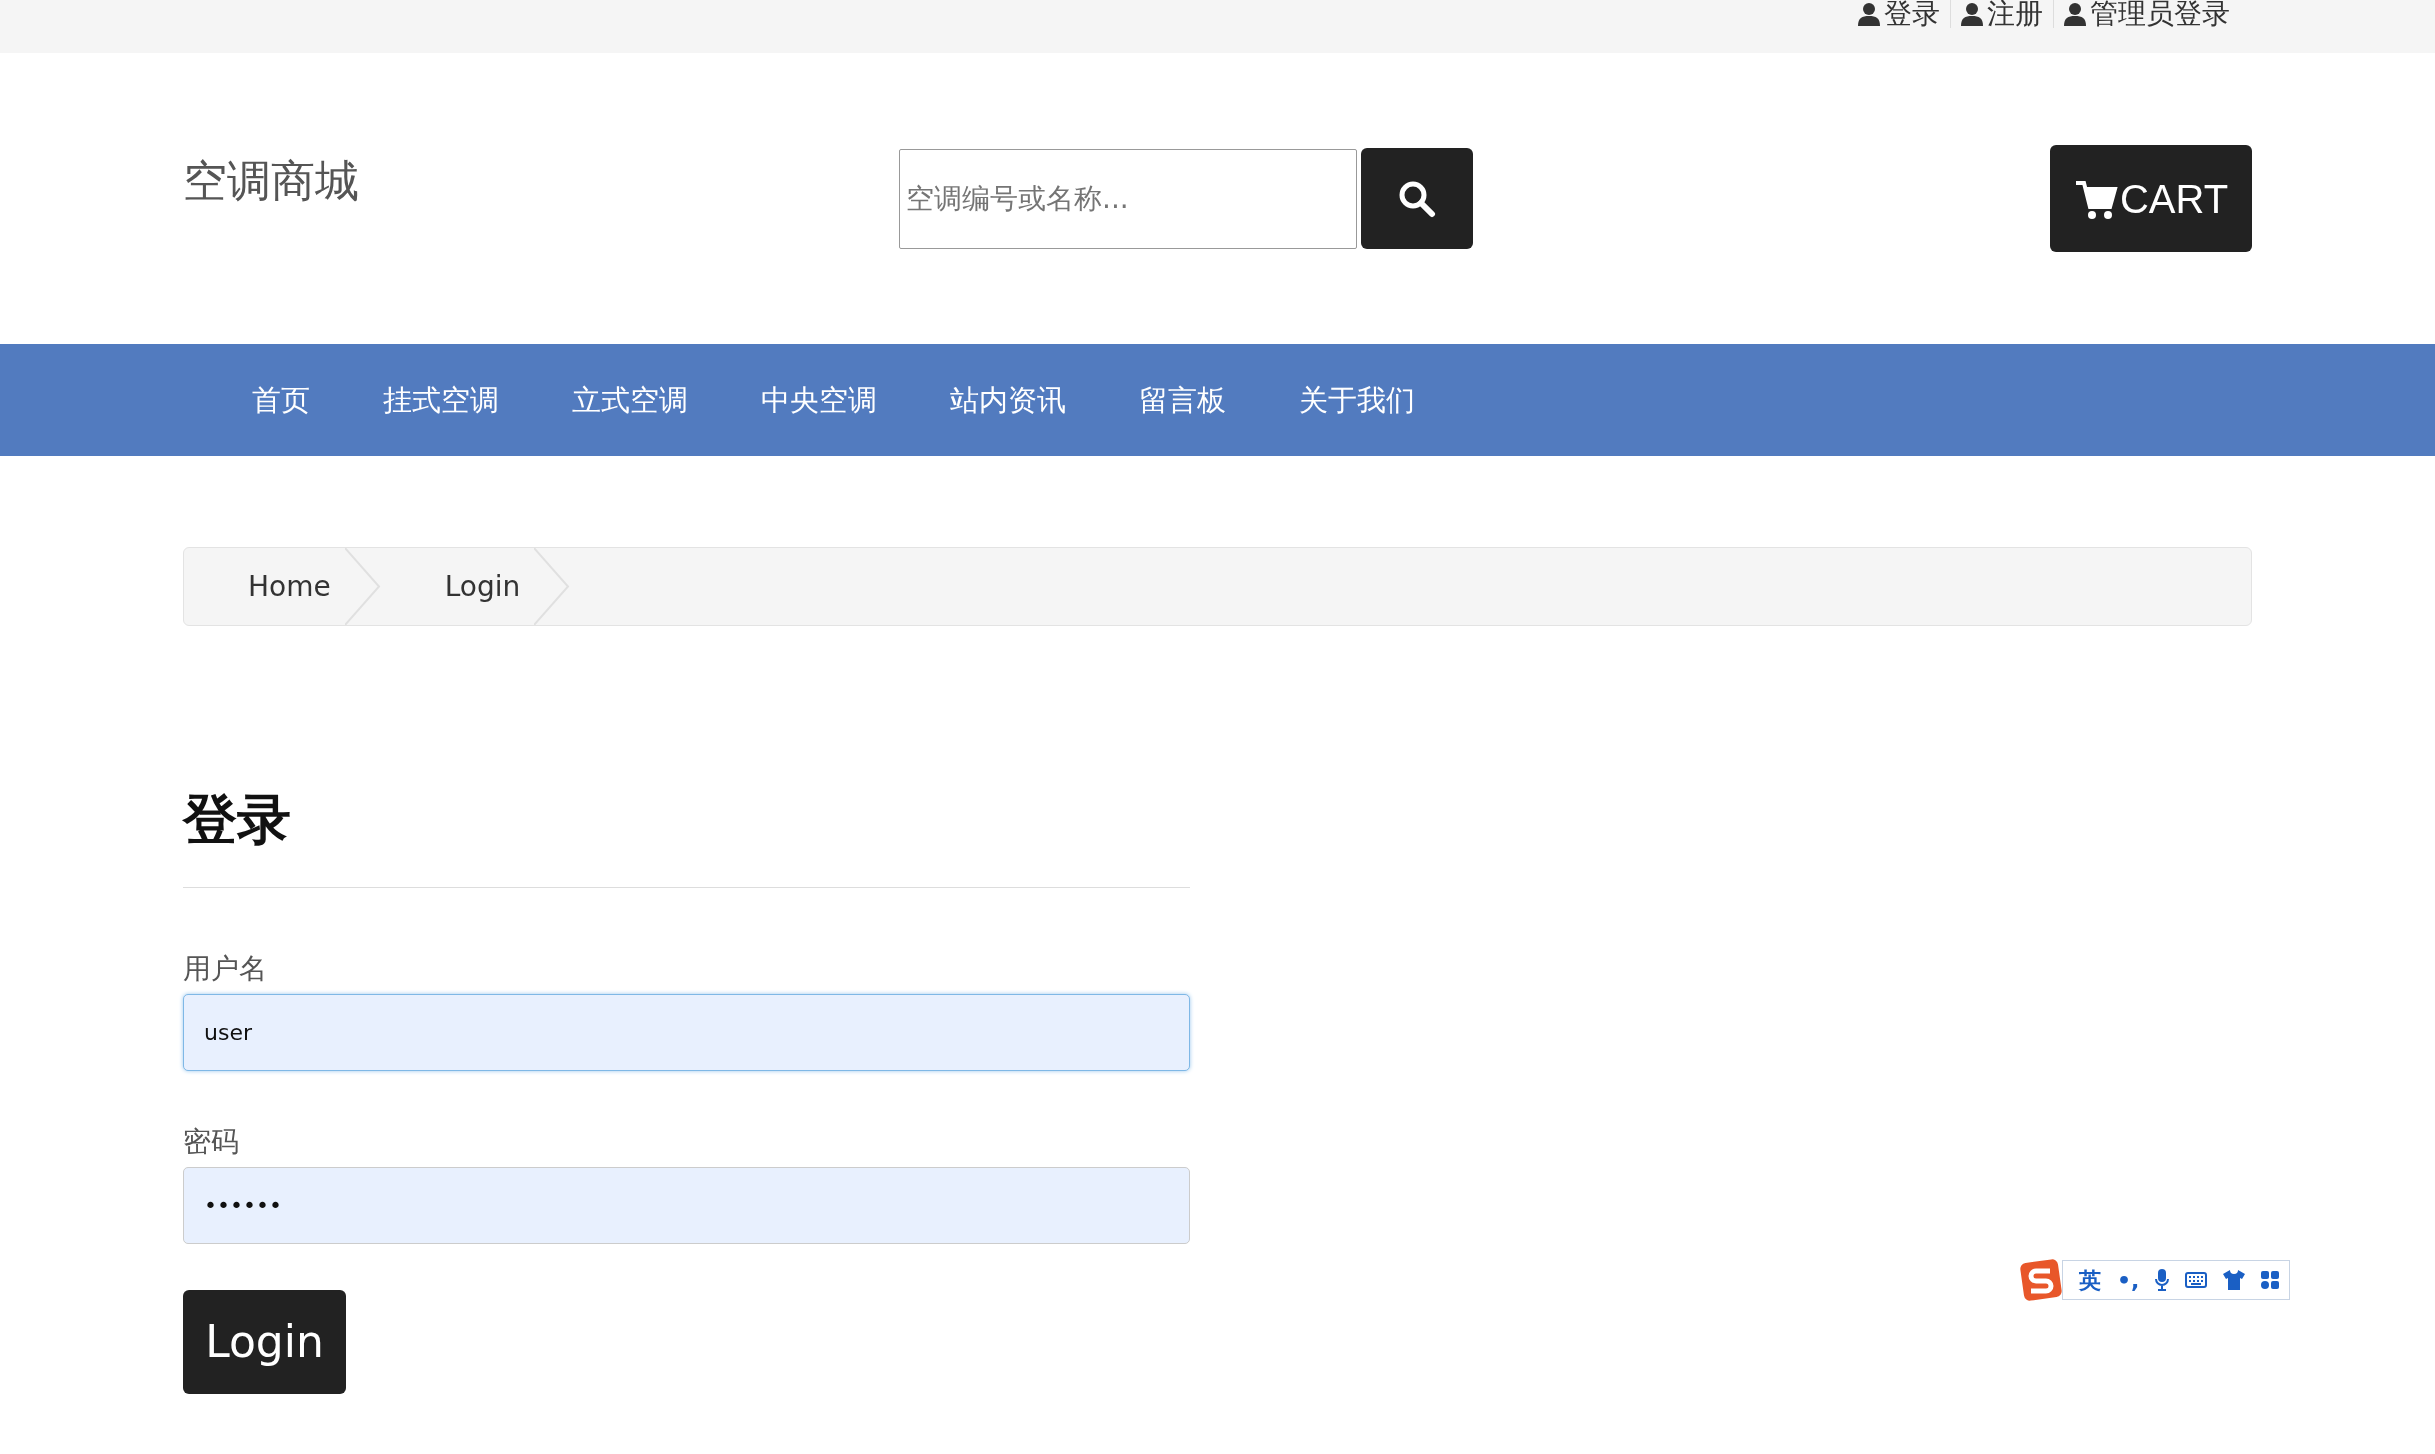 The height and width of the screenshot is (1454, 2435). I want to click on login-button: Login, so click(264, 1341).